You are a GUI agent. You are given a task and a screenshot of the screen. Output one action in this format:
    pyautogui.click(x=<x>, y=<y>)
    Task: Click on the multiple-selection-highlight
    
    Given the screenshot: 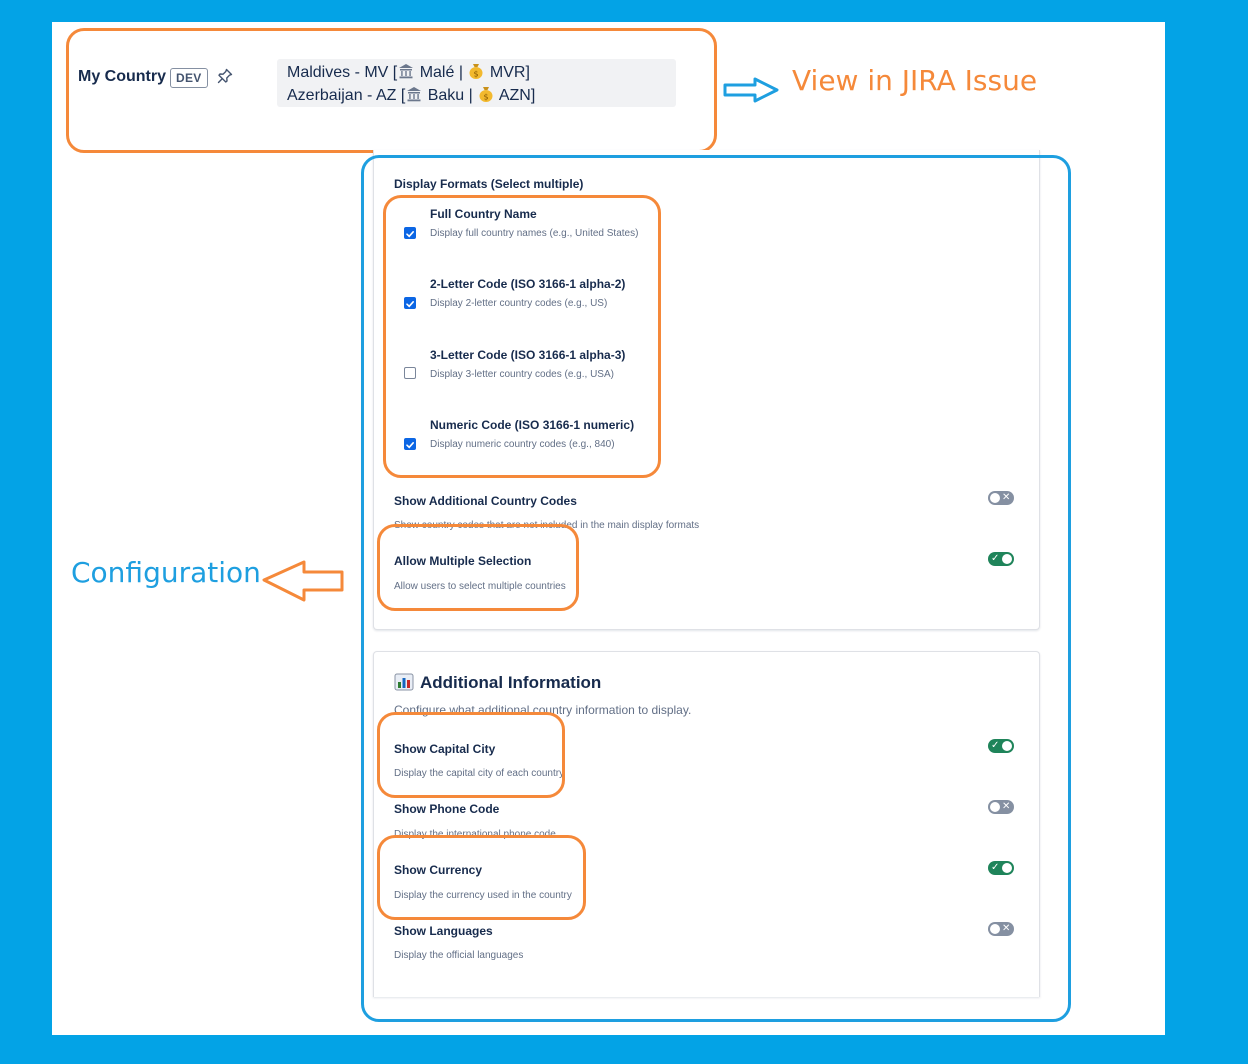 What is the action you would take?
    pyautogui.click(x=478, y=567)
    